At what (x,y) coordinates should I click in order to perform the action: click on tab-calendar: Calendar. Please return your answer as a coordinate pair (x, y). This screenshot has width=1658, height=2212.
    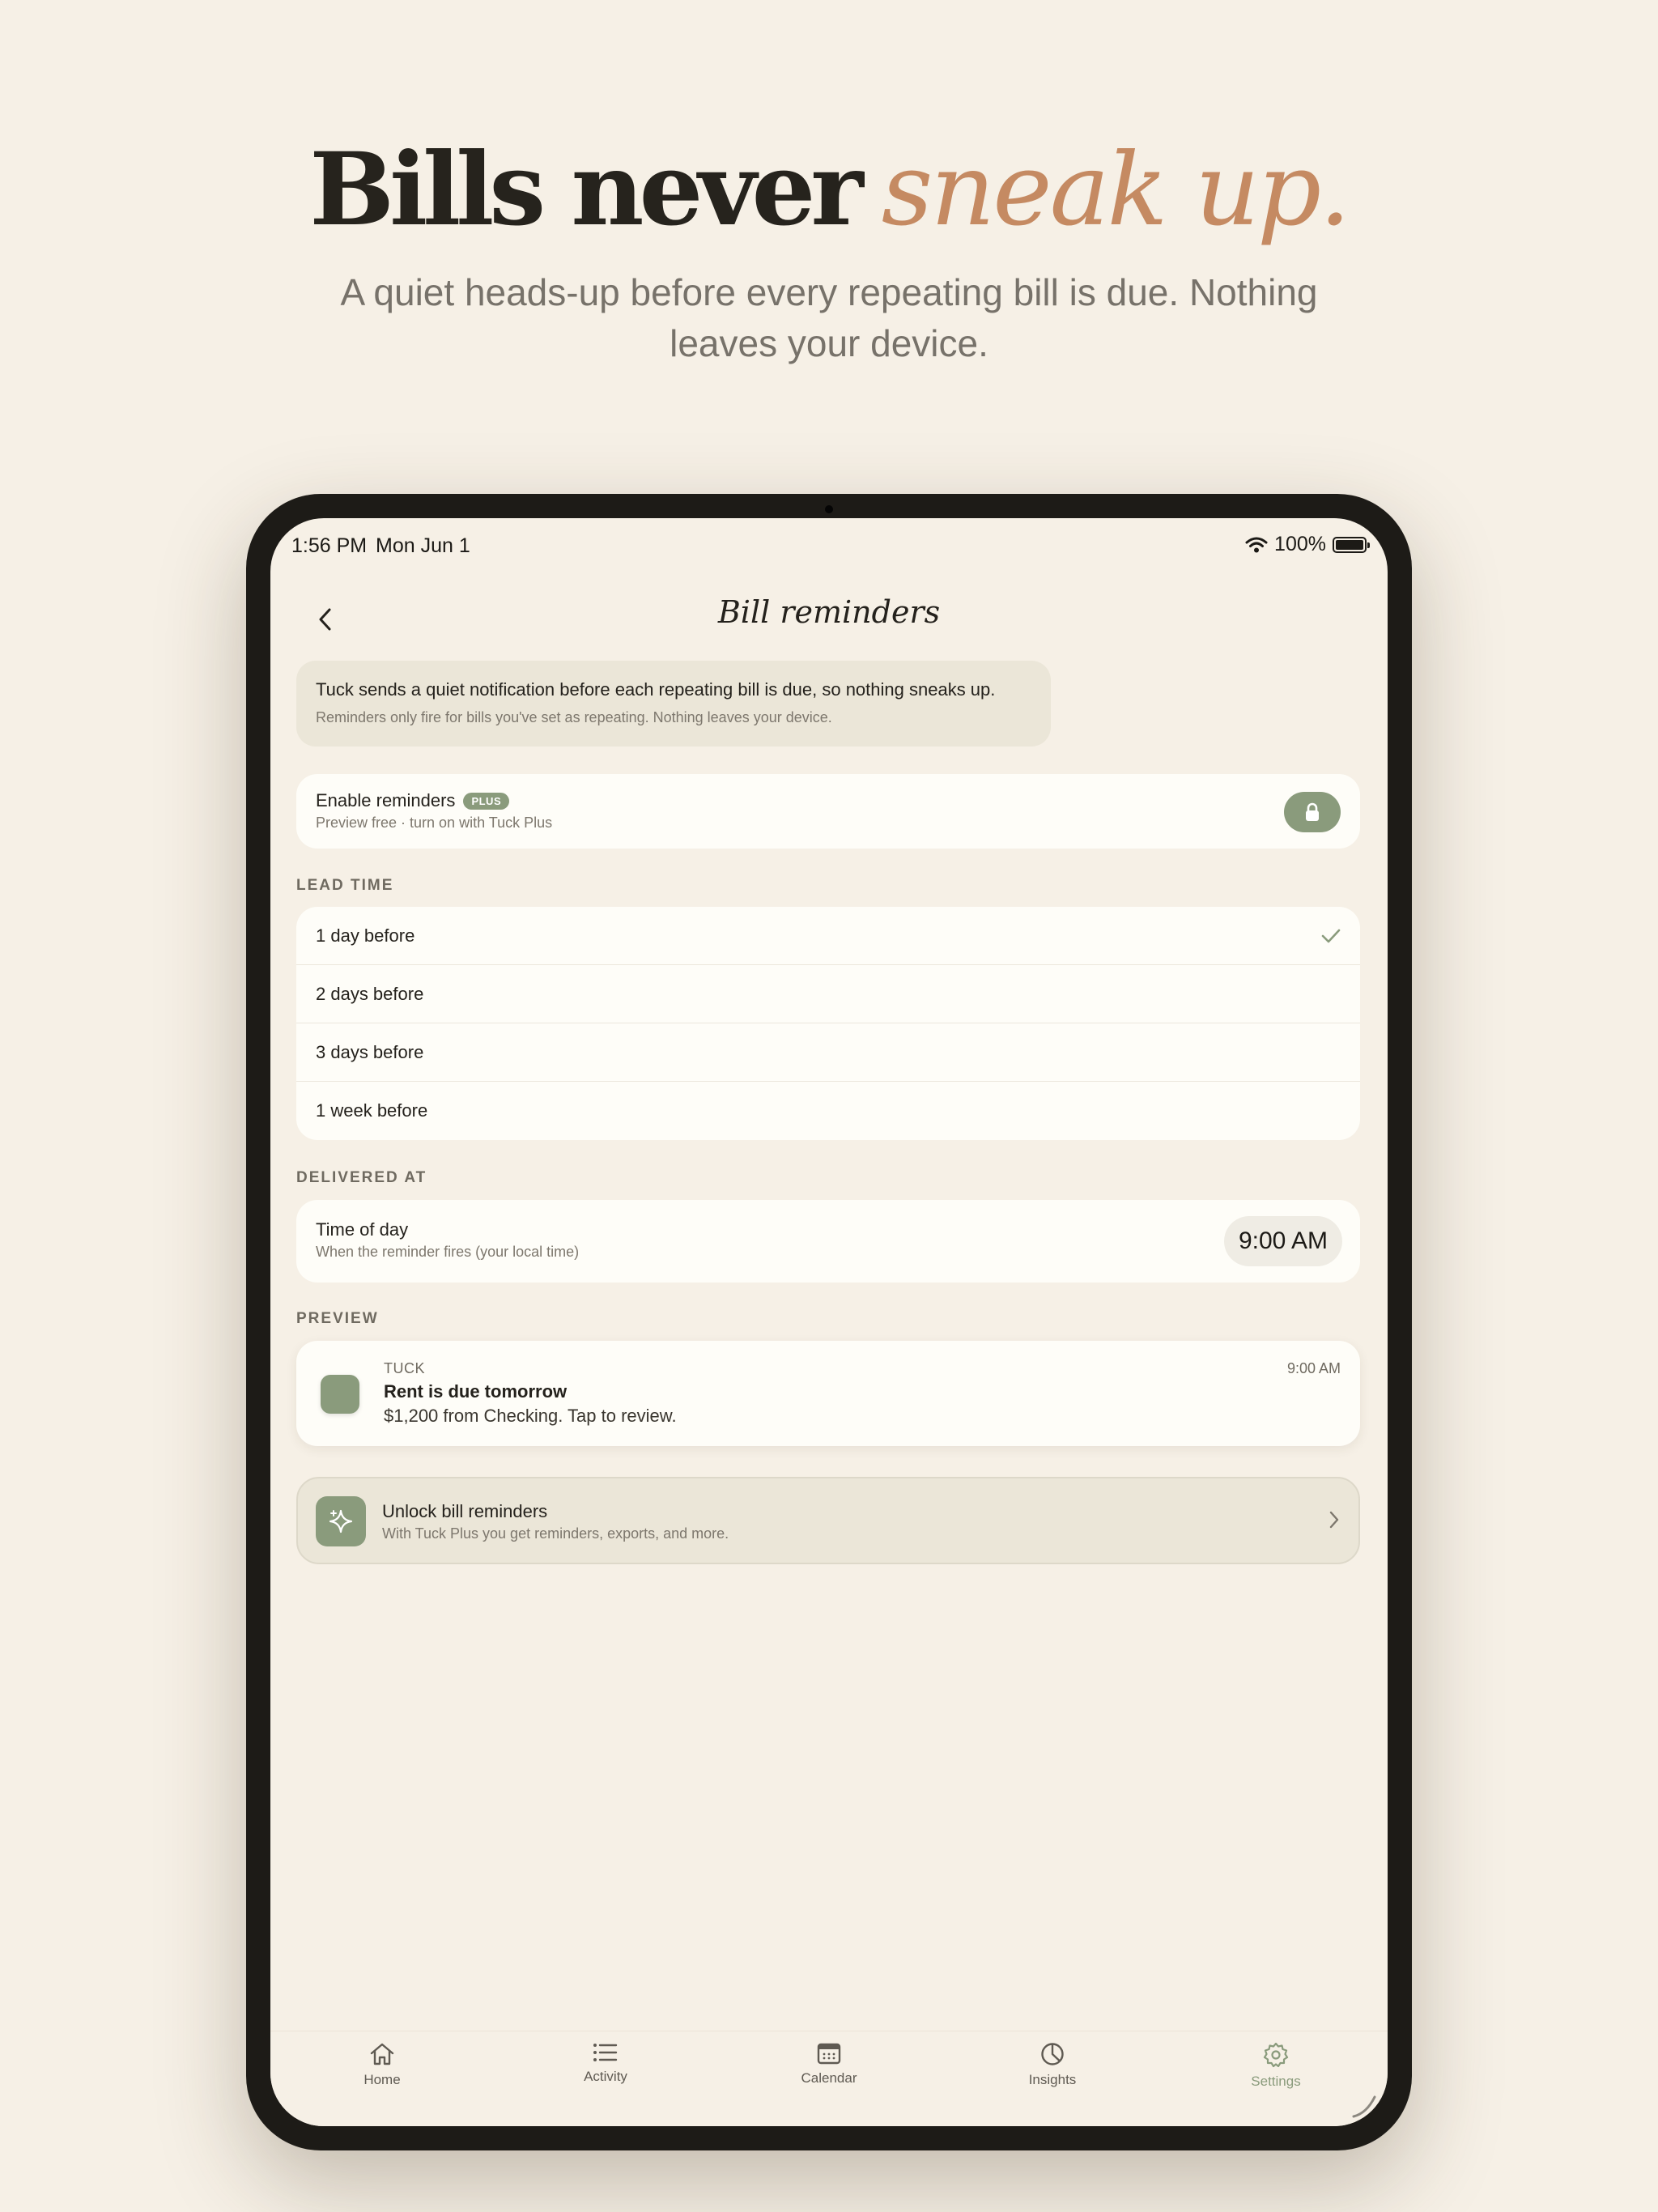
    Looking at the image, I should click on (829, 2064).